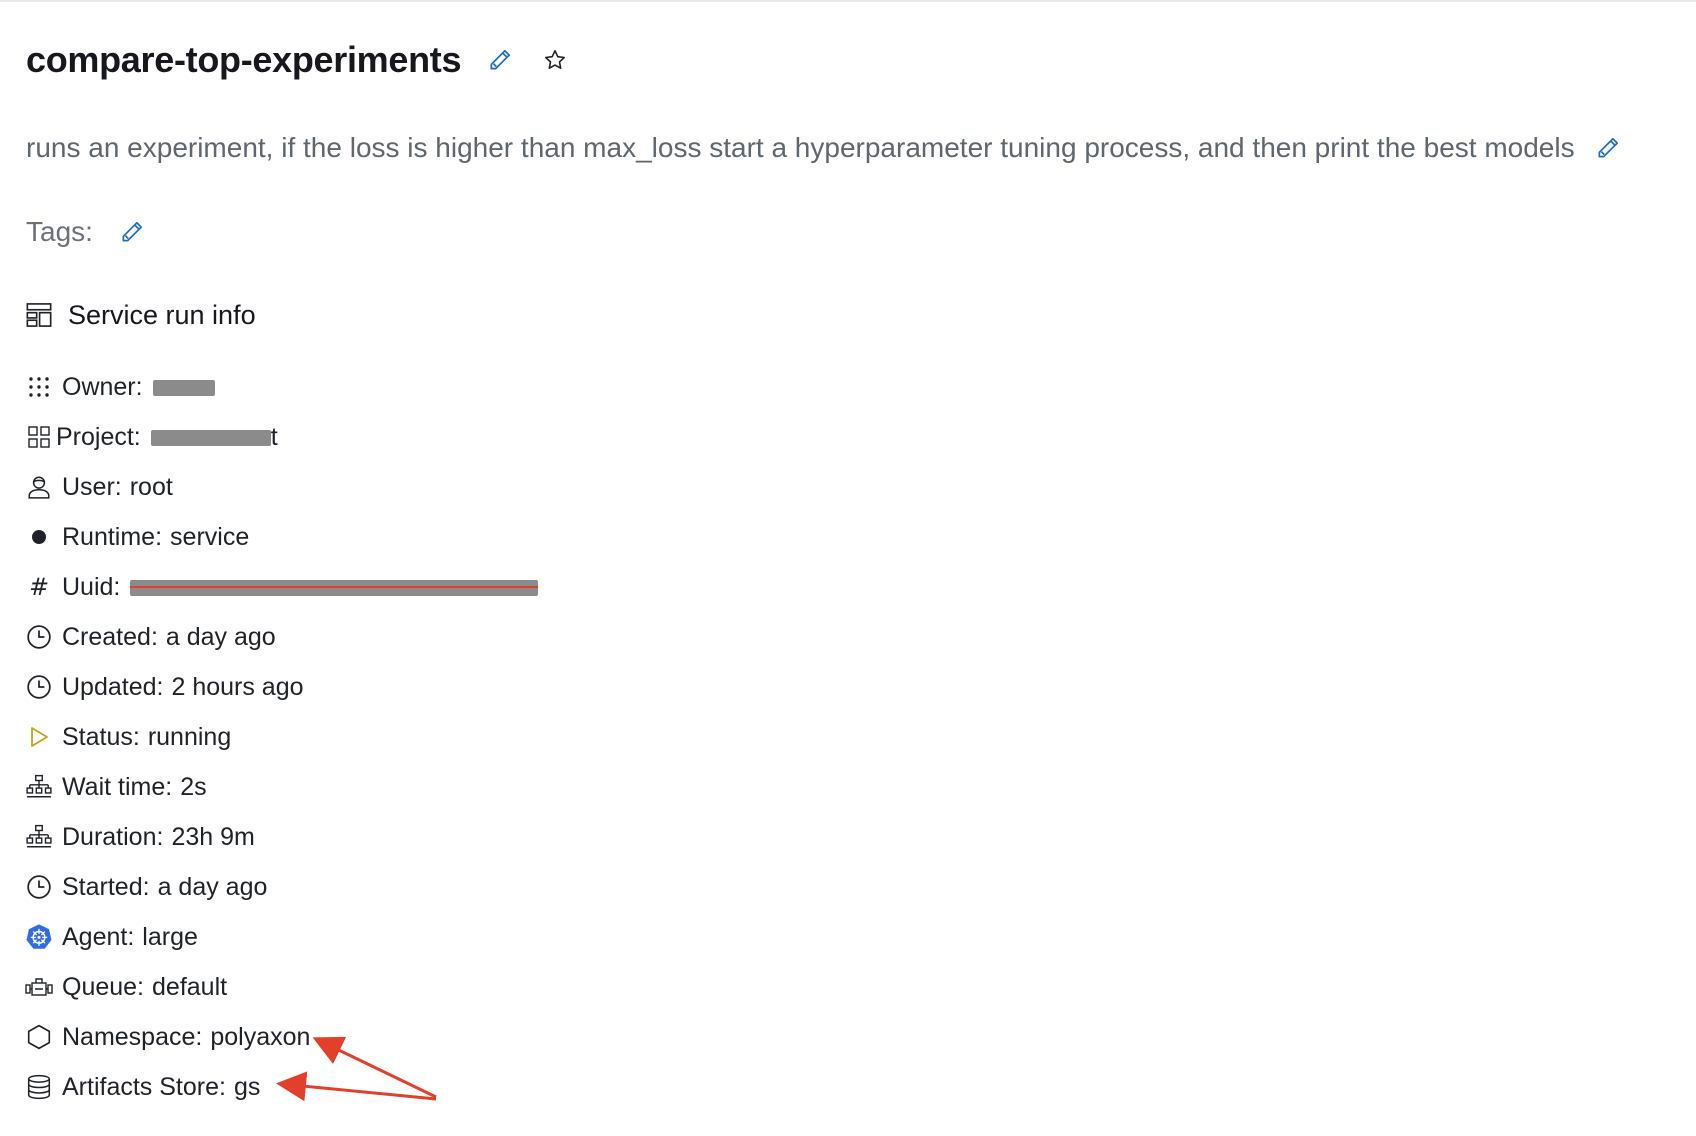  Describe the element at coordinates (102, 386) in the screenshot. I see `owner-label: Owner:` at that location.